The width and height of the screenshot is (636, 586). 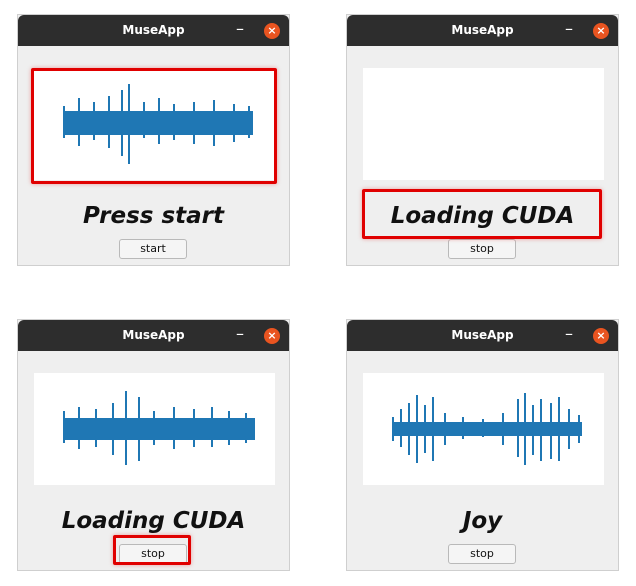 What do you see at coordinates (482, 521) in the screenshot?
I see `status-text: Joy` at bounding box center [482, 521].